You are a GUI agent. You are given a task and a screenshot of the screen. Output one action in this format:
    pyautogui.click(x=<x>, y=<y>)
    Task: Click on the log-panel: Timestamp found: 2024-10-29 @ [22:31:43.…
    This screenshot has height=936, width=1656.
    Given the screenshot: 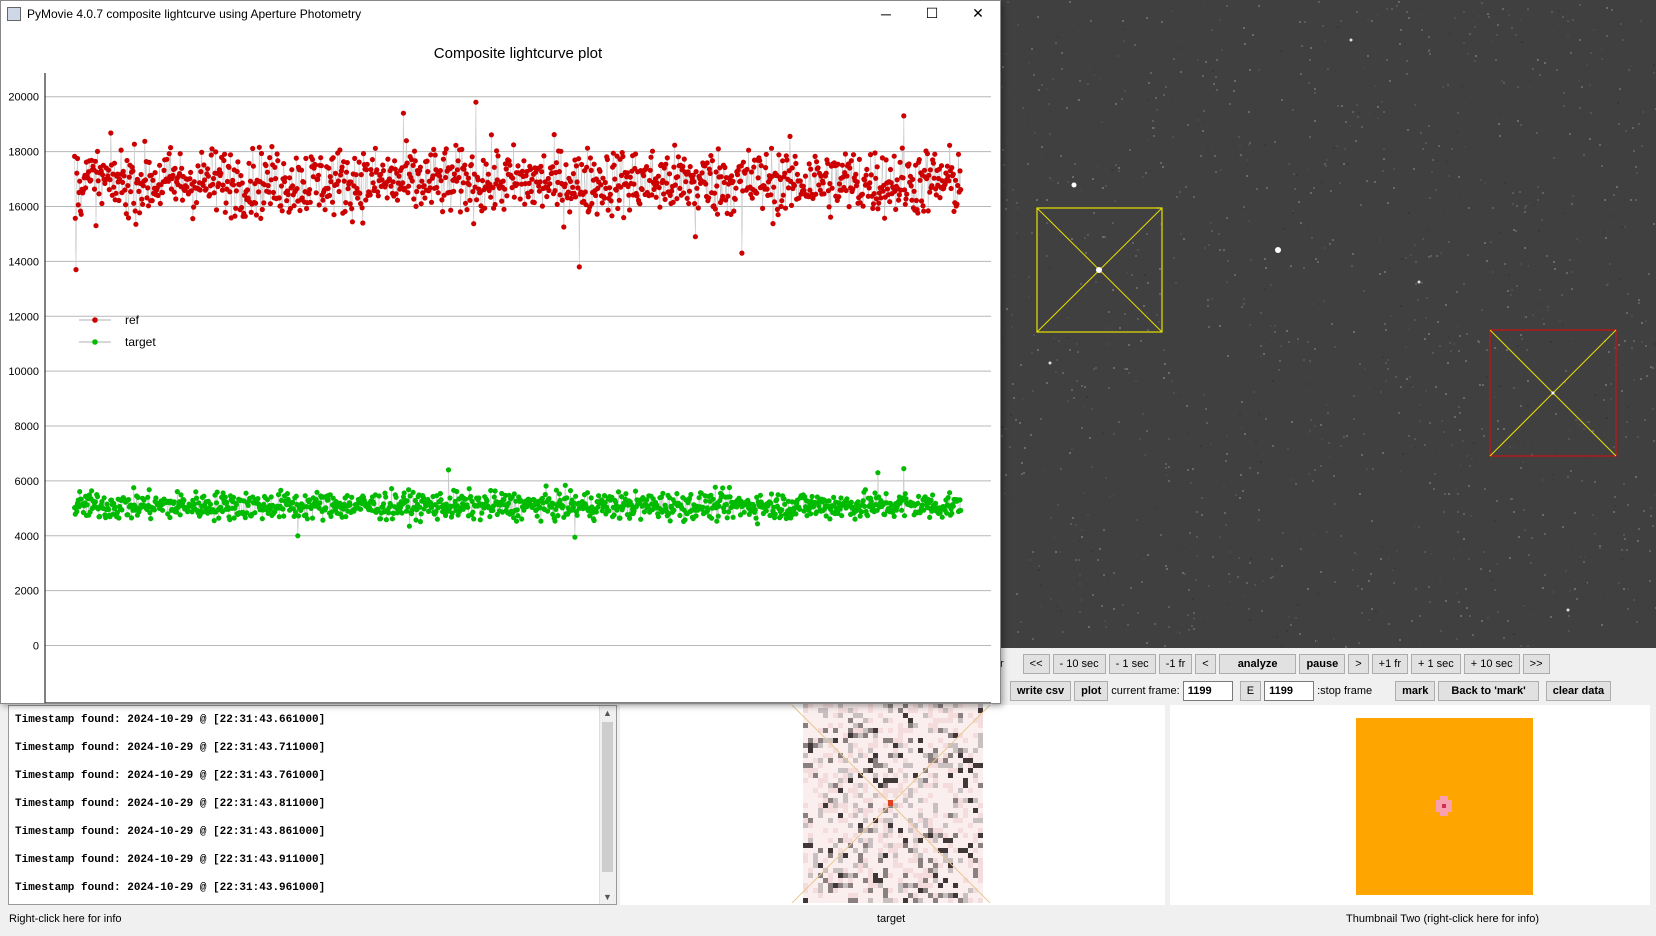 What is the action you would take?
    pyautogui.click(x=312, y=805)
    